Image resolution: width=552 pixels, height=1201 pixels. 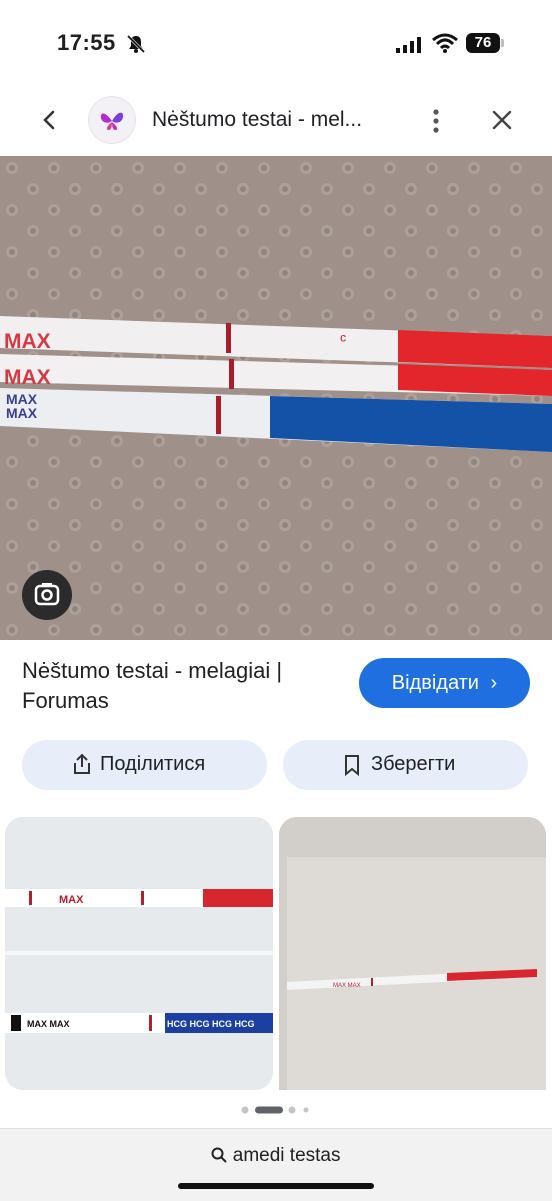 What do you see at coordinates (48, 1024) in the screenshot?
I see `related-1-strip-b-label: MAX MAX` at bounding box center [48, 1024].